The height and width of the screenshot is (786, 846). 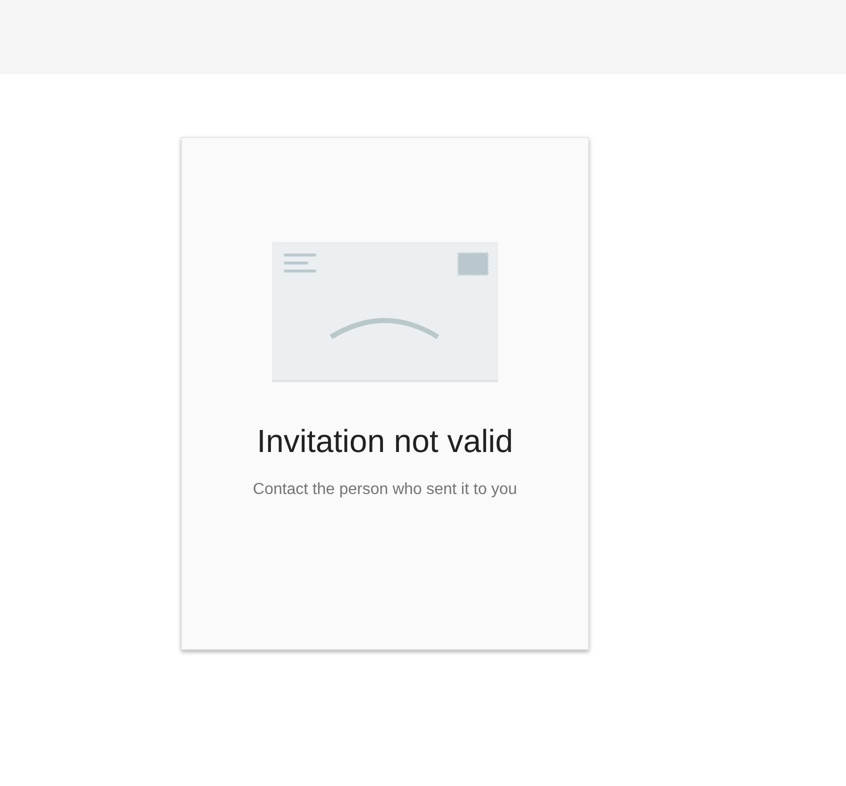 What do you see at coordinates (385, 490) in the screenshot?
I see `error-message: Contact the person who sent it to you` at bounding box center [385, 490].